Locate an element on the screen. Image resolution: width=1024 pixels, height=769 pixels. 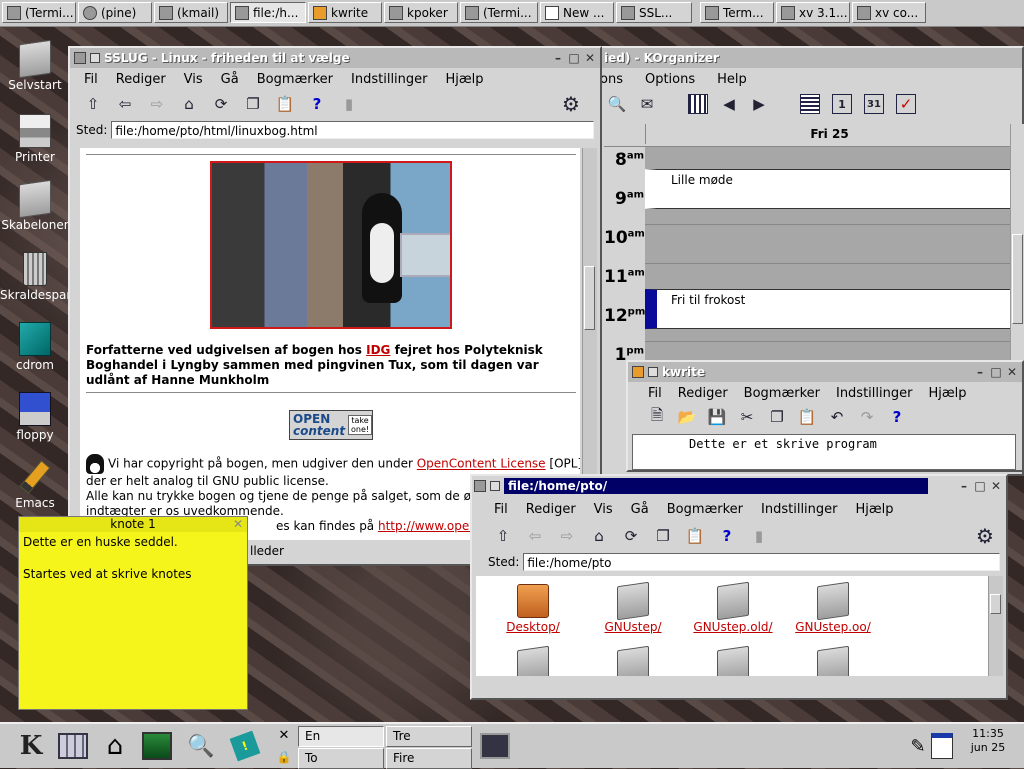
taskbar-item-kmail: (kmail) is located at coordinates (191, 12).